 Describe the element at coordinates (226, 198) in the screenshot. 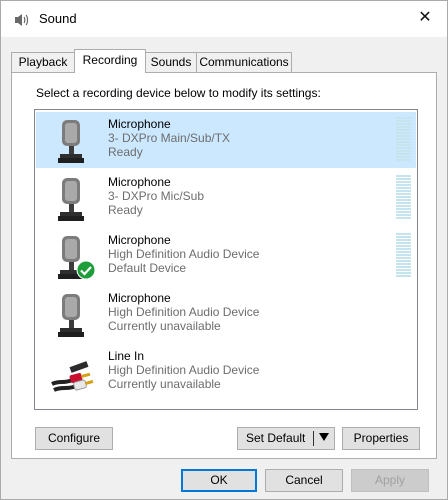

I see `device-item: Microphone 3- DXPro Mic/Sub Ready` at that location.